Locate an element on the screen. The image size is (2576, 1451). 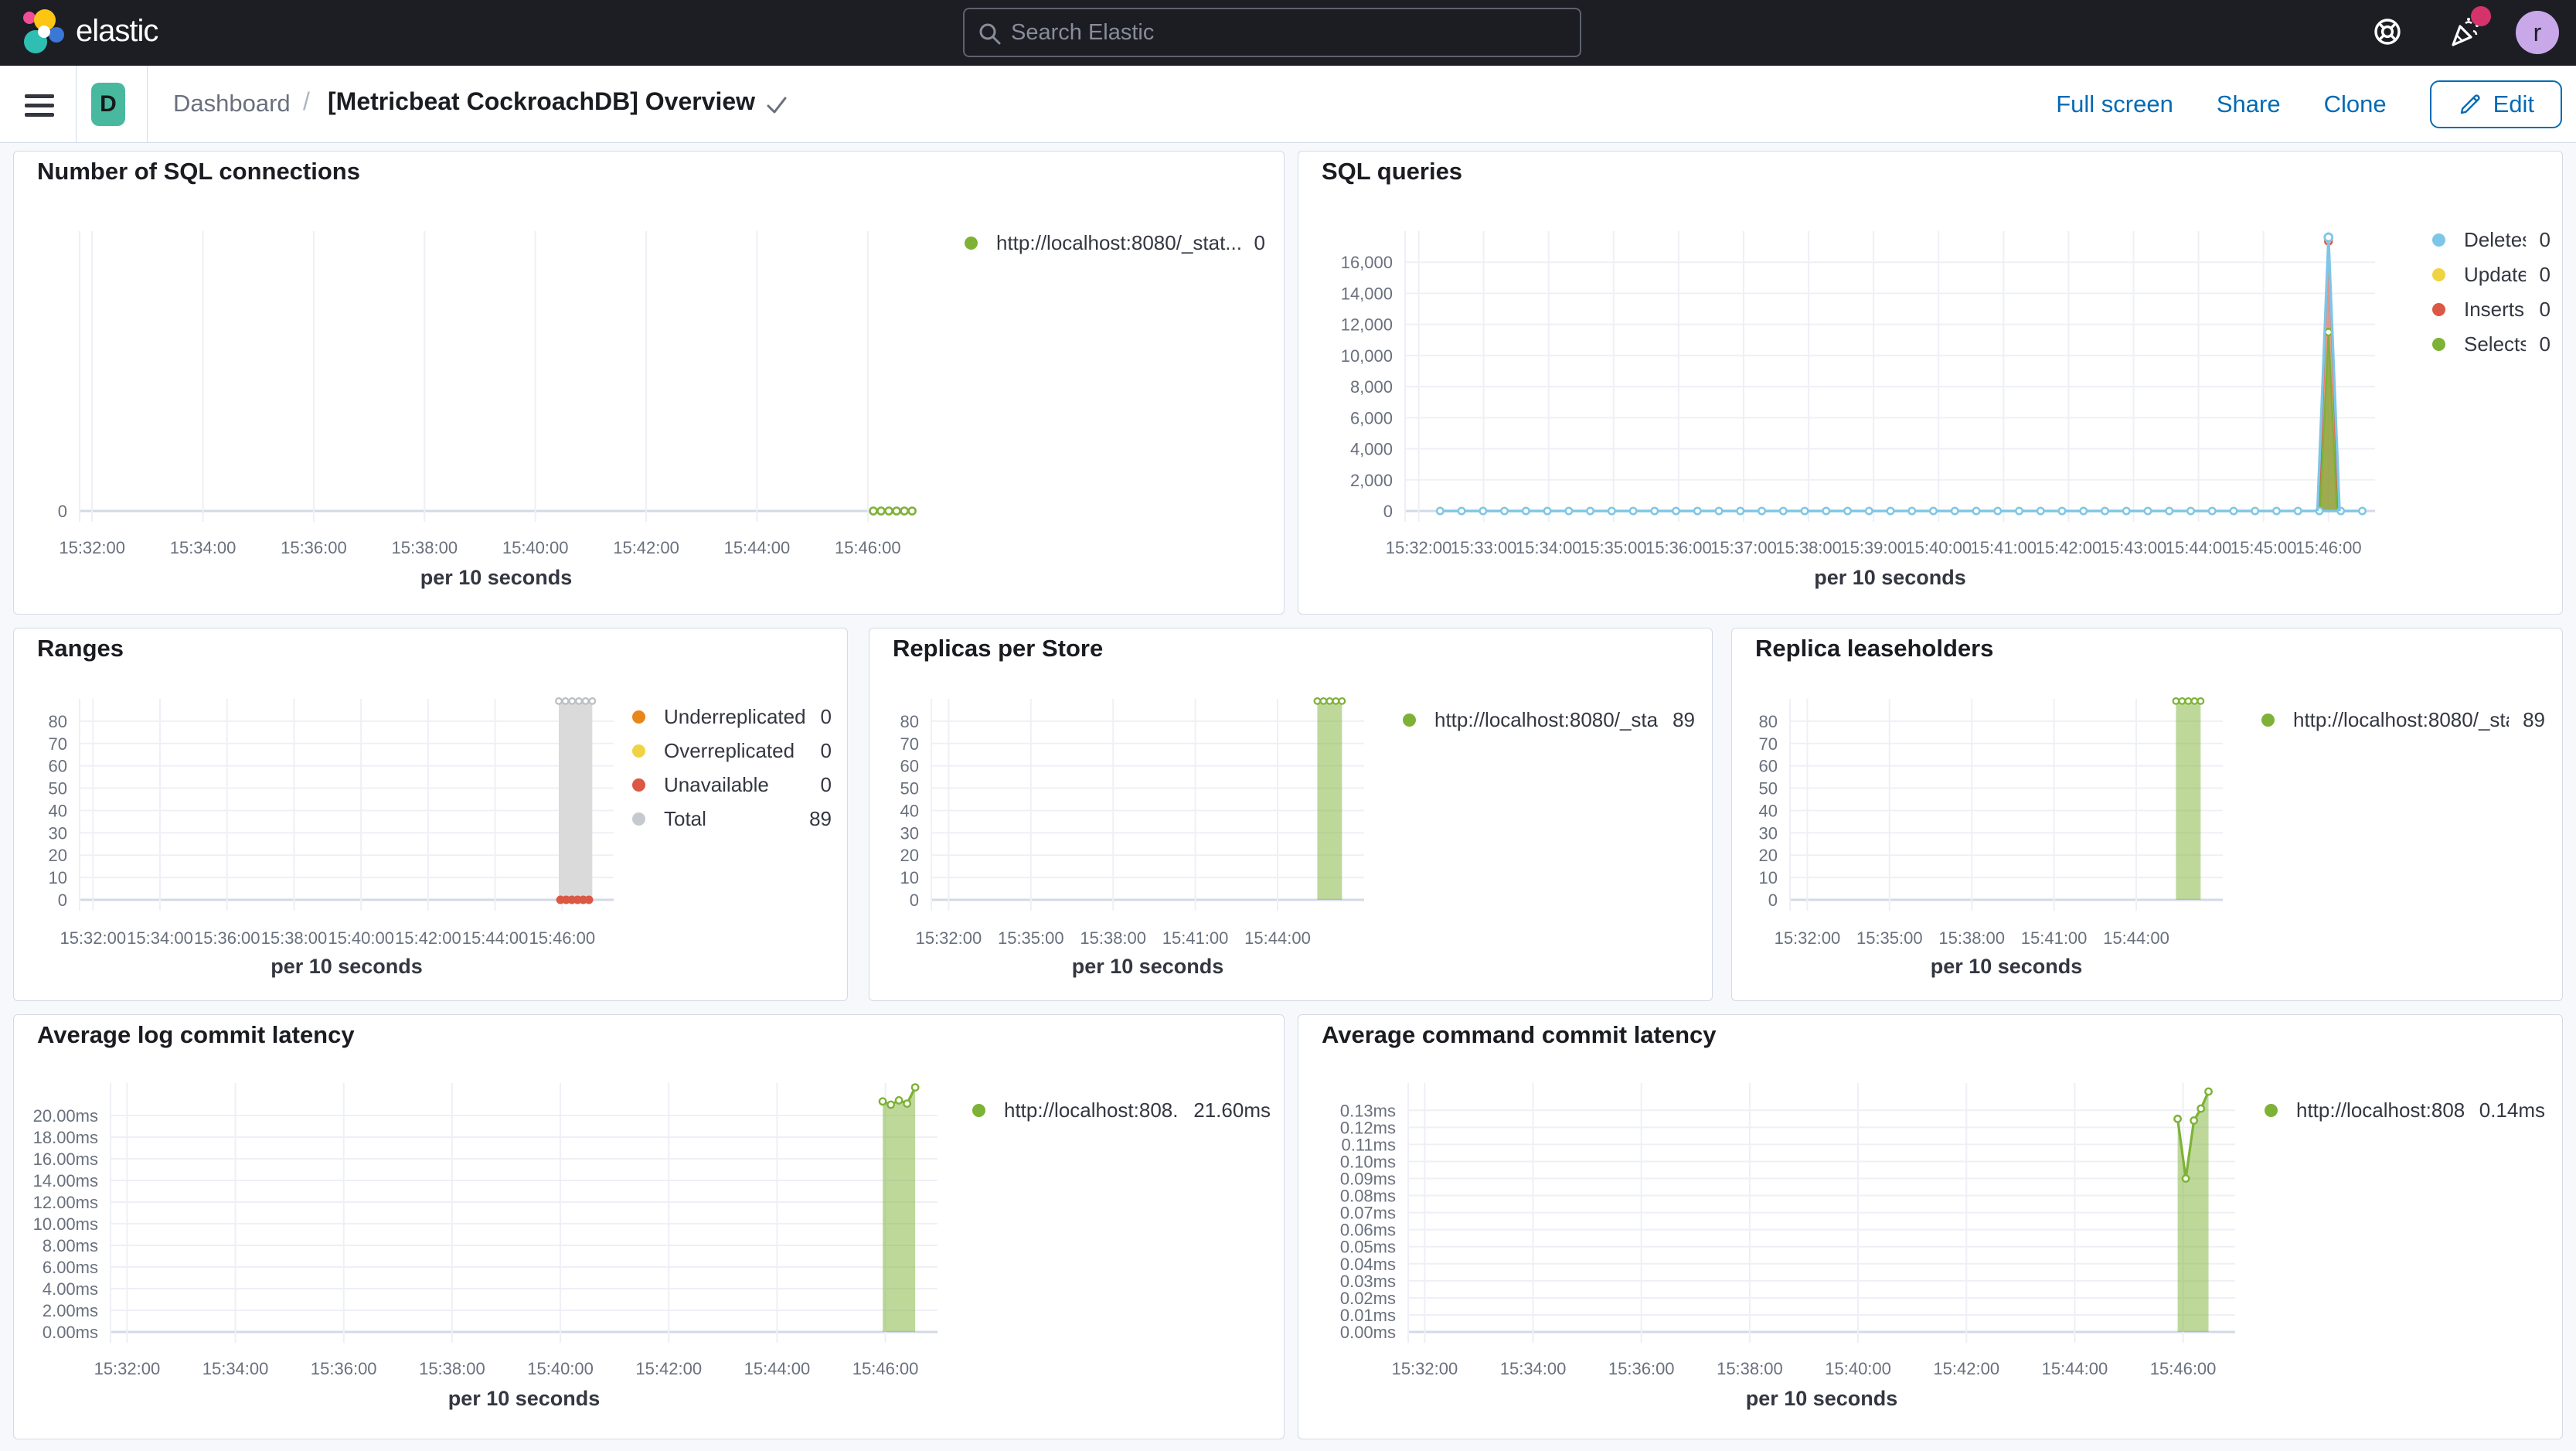
legend-item: Selects 0 is located at coordinates (2491, 344).